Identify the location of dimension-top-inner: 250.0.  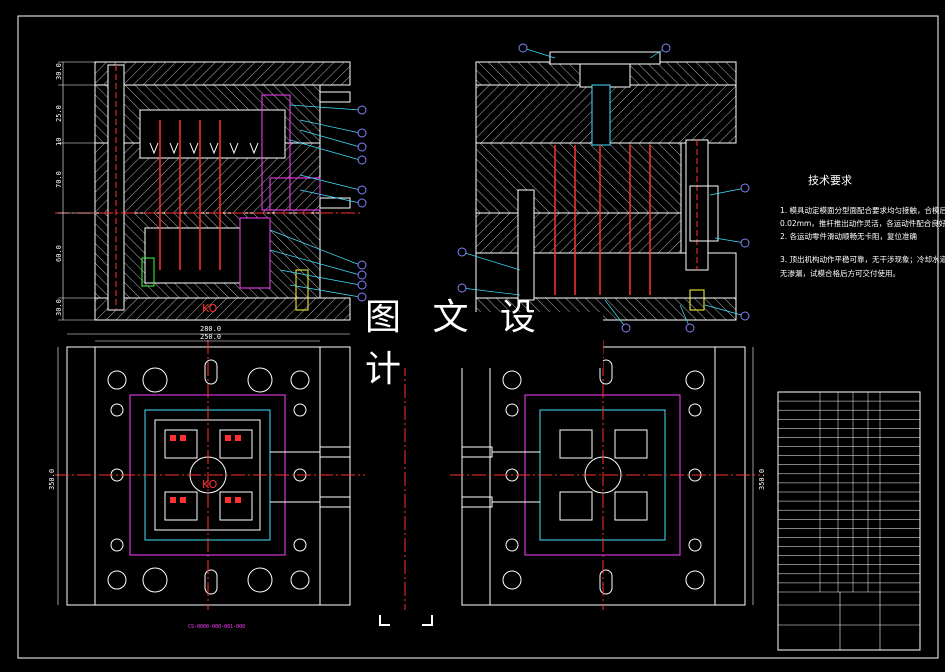
(211, 337).